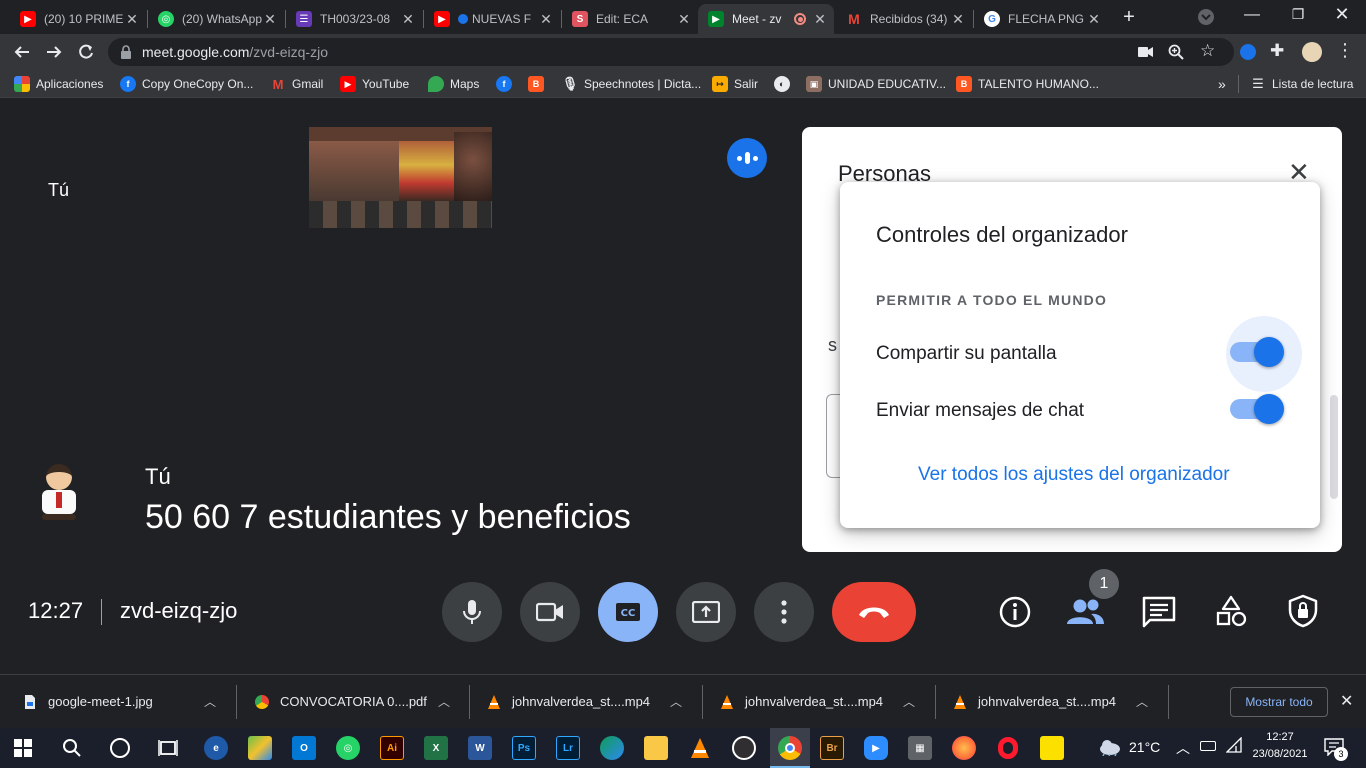  What do you see at coordinates (706, 612) in the screenshot?
I see `present-screen-button` at bounding box center [706, 612].